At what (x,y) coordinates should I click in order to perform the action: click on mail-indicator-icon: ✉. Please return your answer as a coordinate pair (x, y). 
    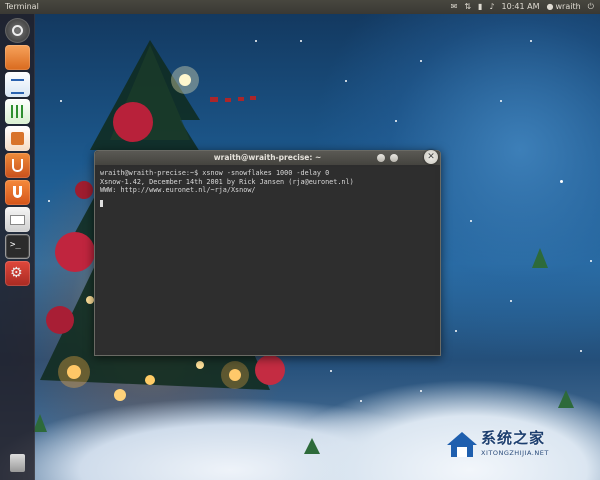
    Looking at the image, I should click on (454, 7).